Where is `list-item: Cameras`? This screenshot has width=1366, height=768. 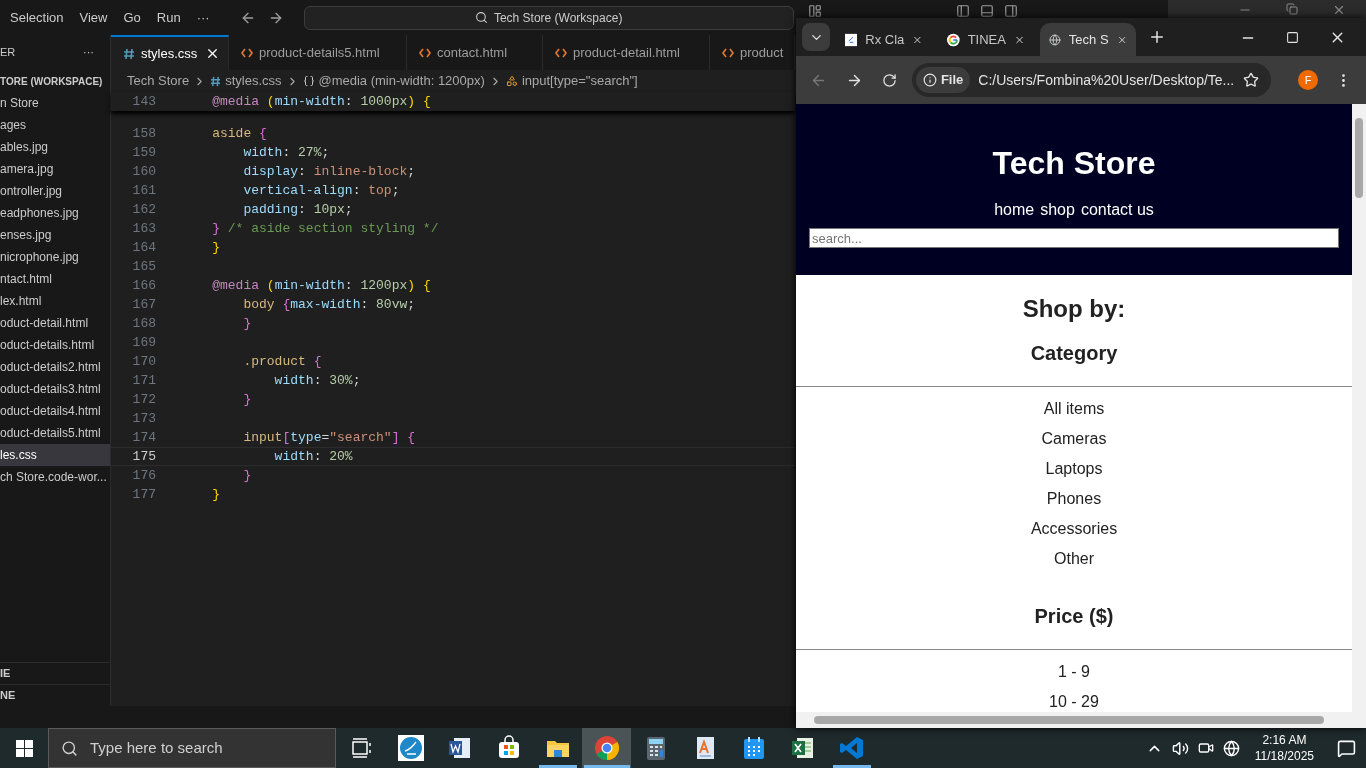
list-item: Cameras is located at coordinates (1074, 444).